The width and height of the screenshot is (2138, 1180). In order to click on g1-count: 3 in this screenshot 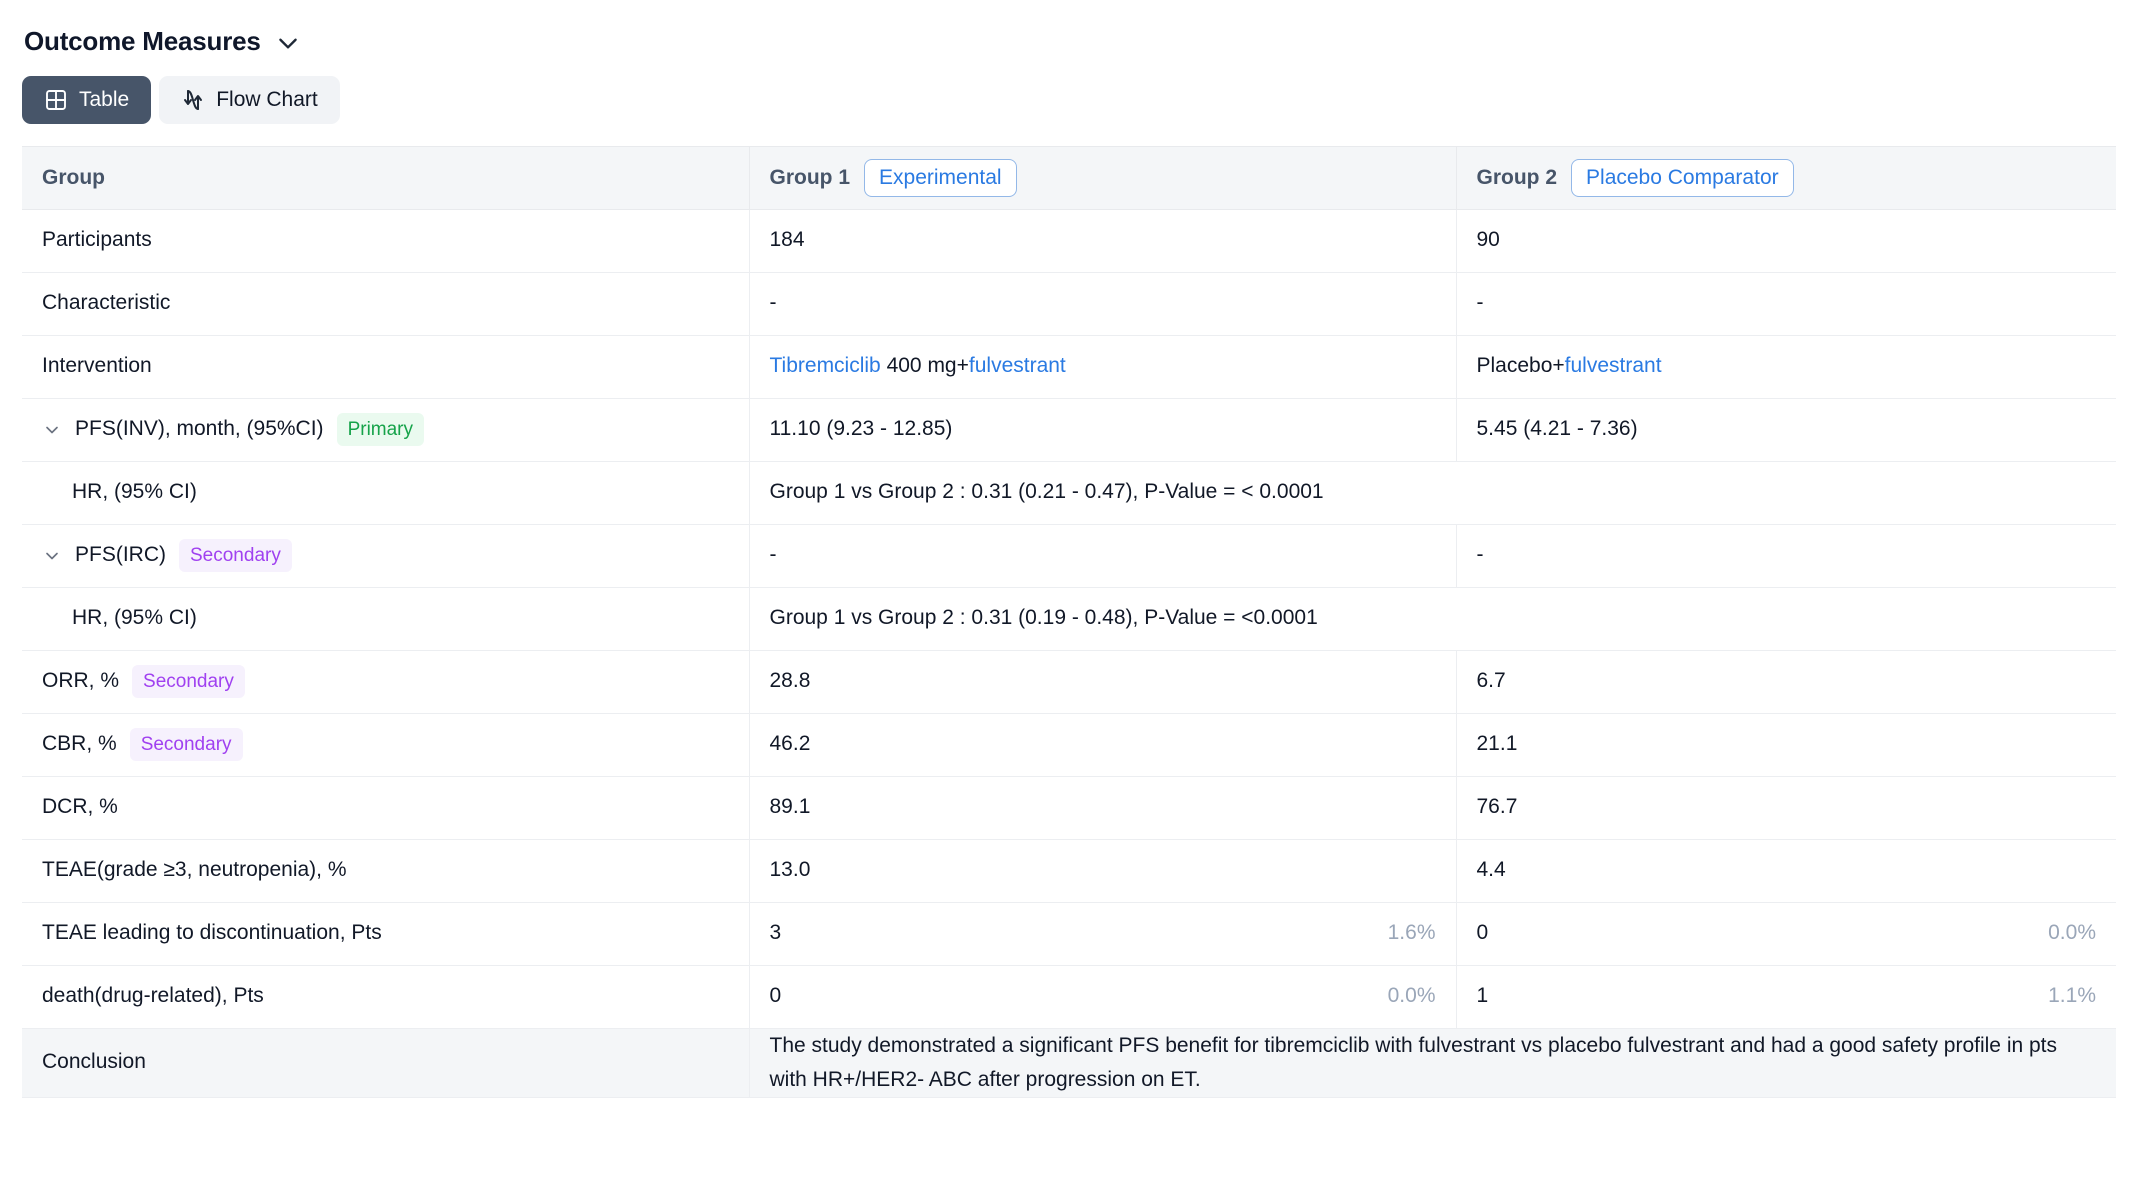, I will do `click(775, 933)`.